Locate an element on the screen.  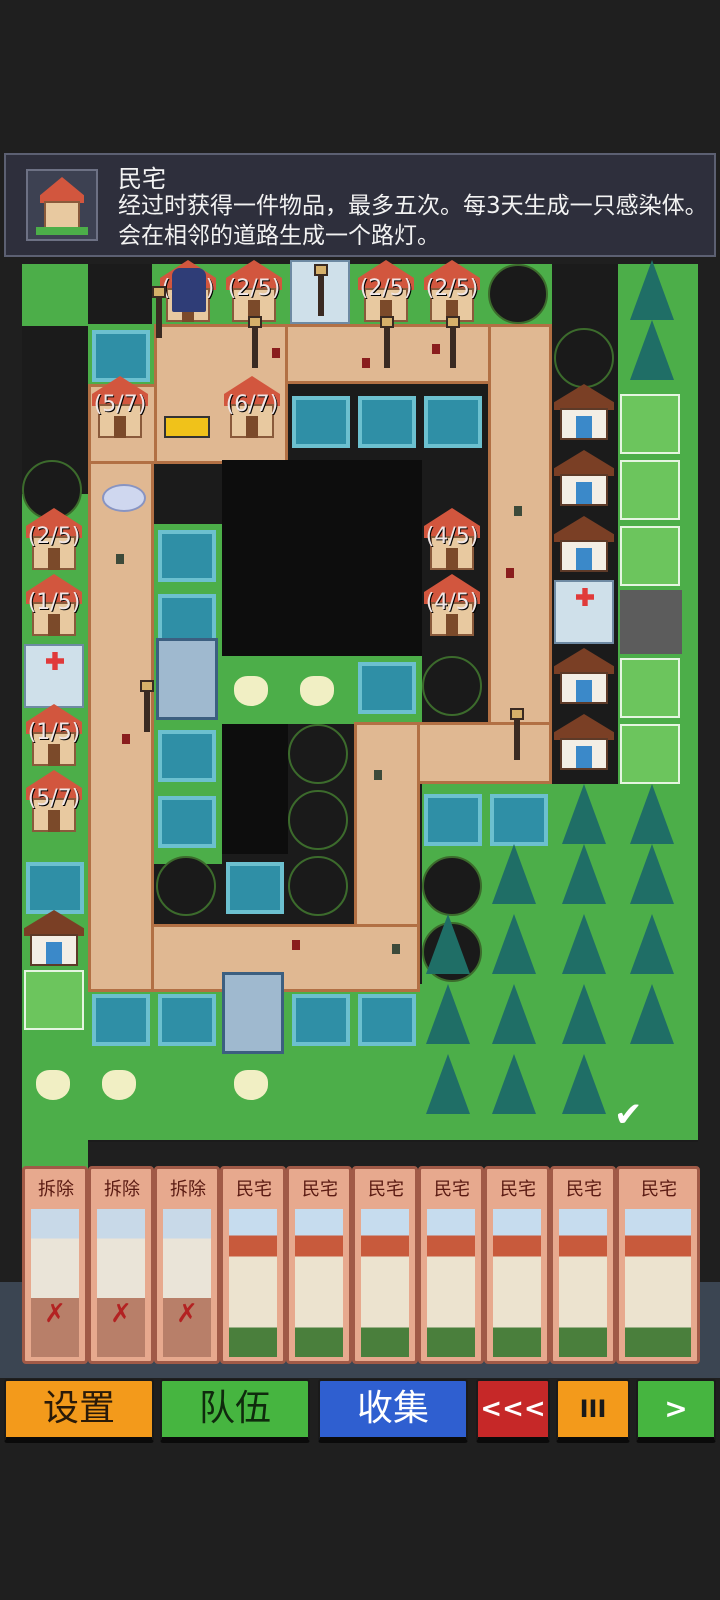
residence-uses-label: (5/7) is located at coordinates (54, 798).